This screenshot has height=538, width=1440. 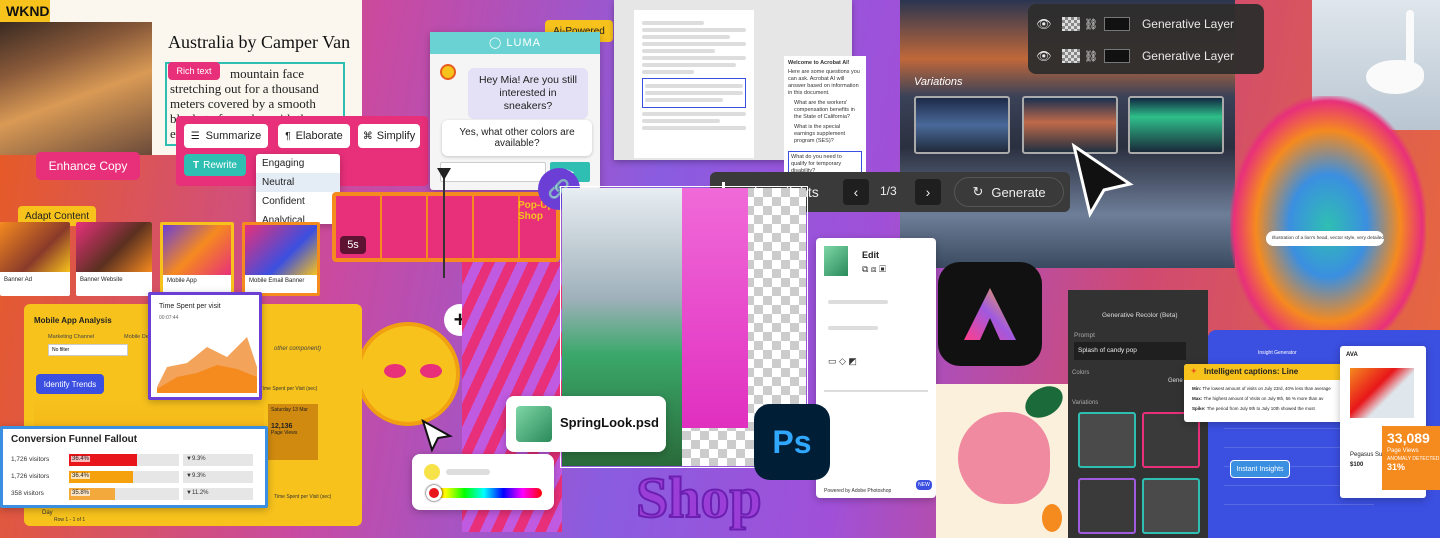 What do you see at coordinates (1071, 56) in the screenshot?
I see `layer-thumb` at bounding box center [1071, 56].